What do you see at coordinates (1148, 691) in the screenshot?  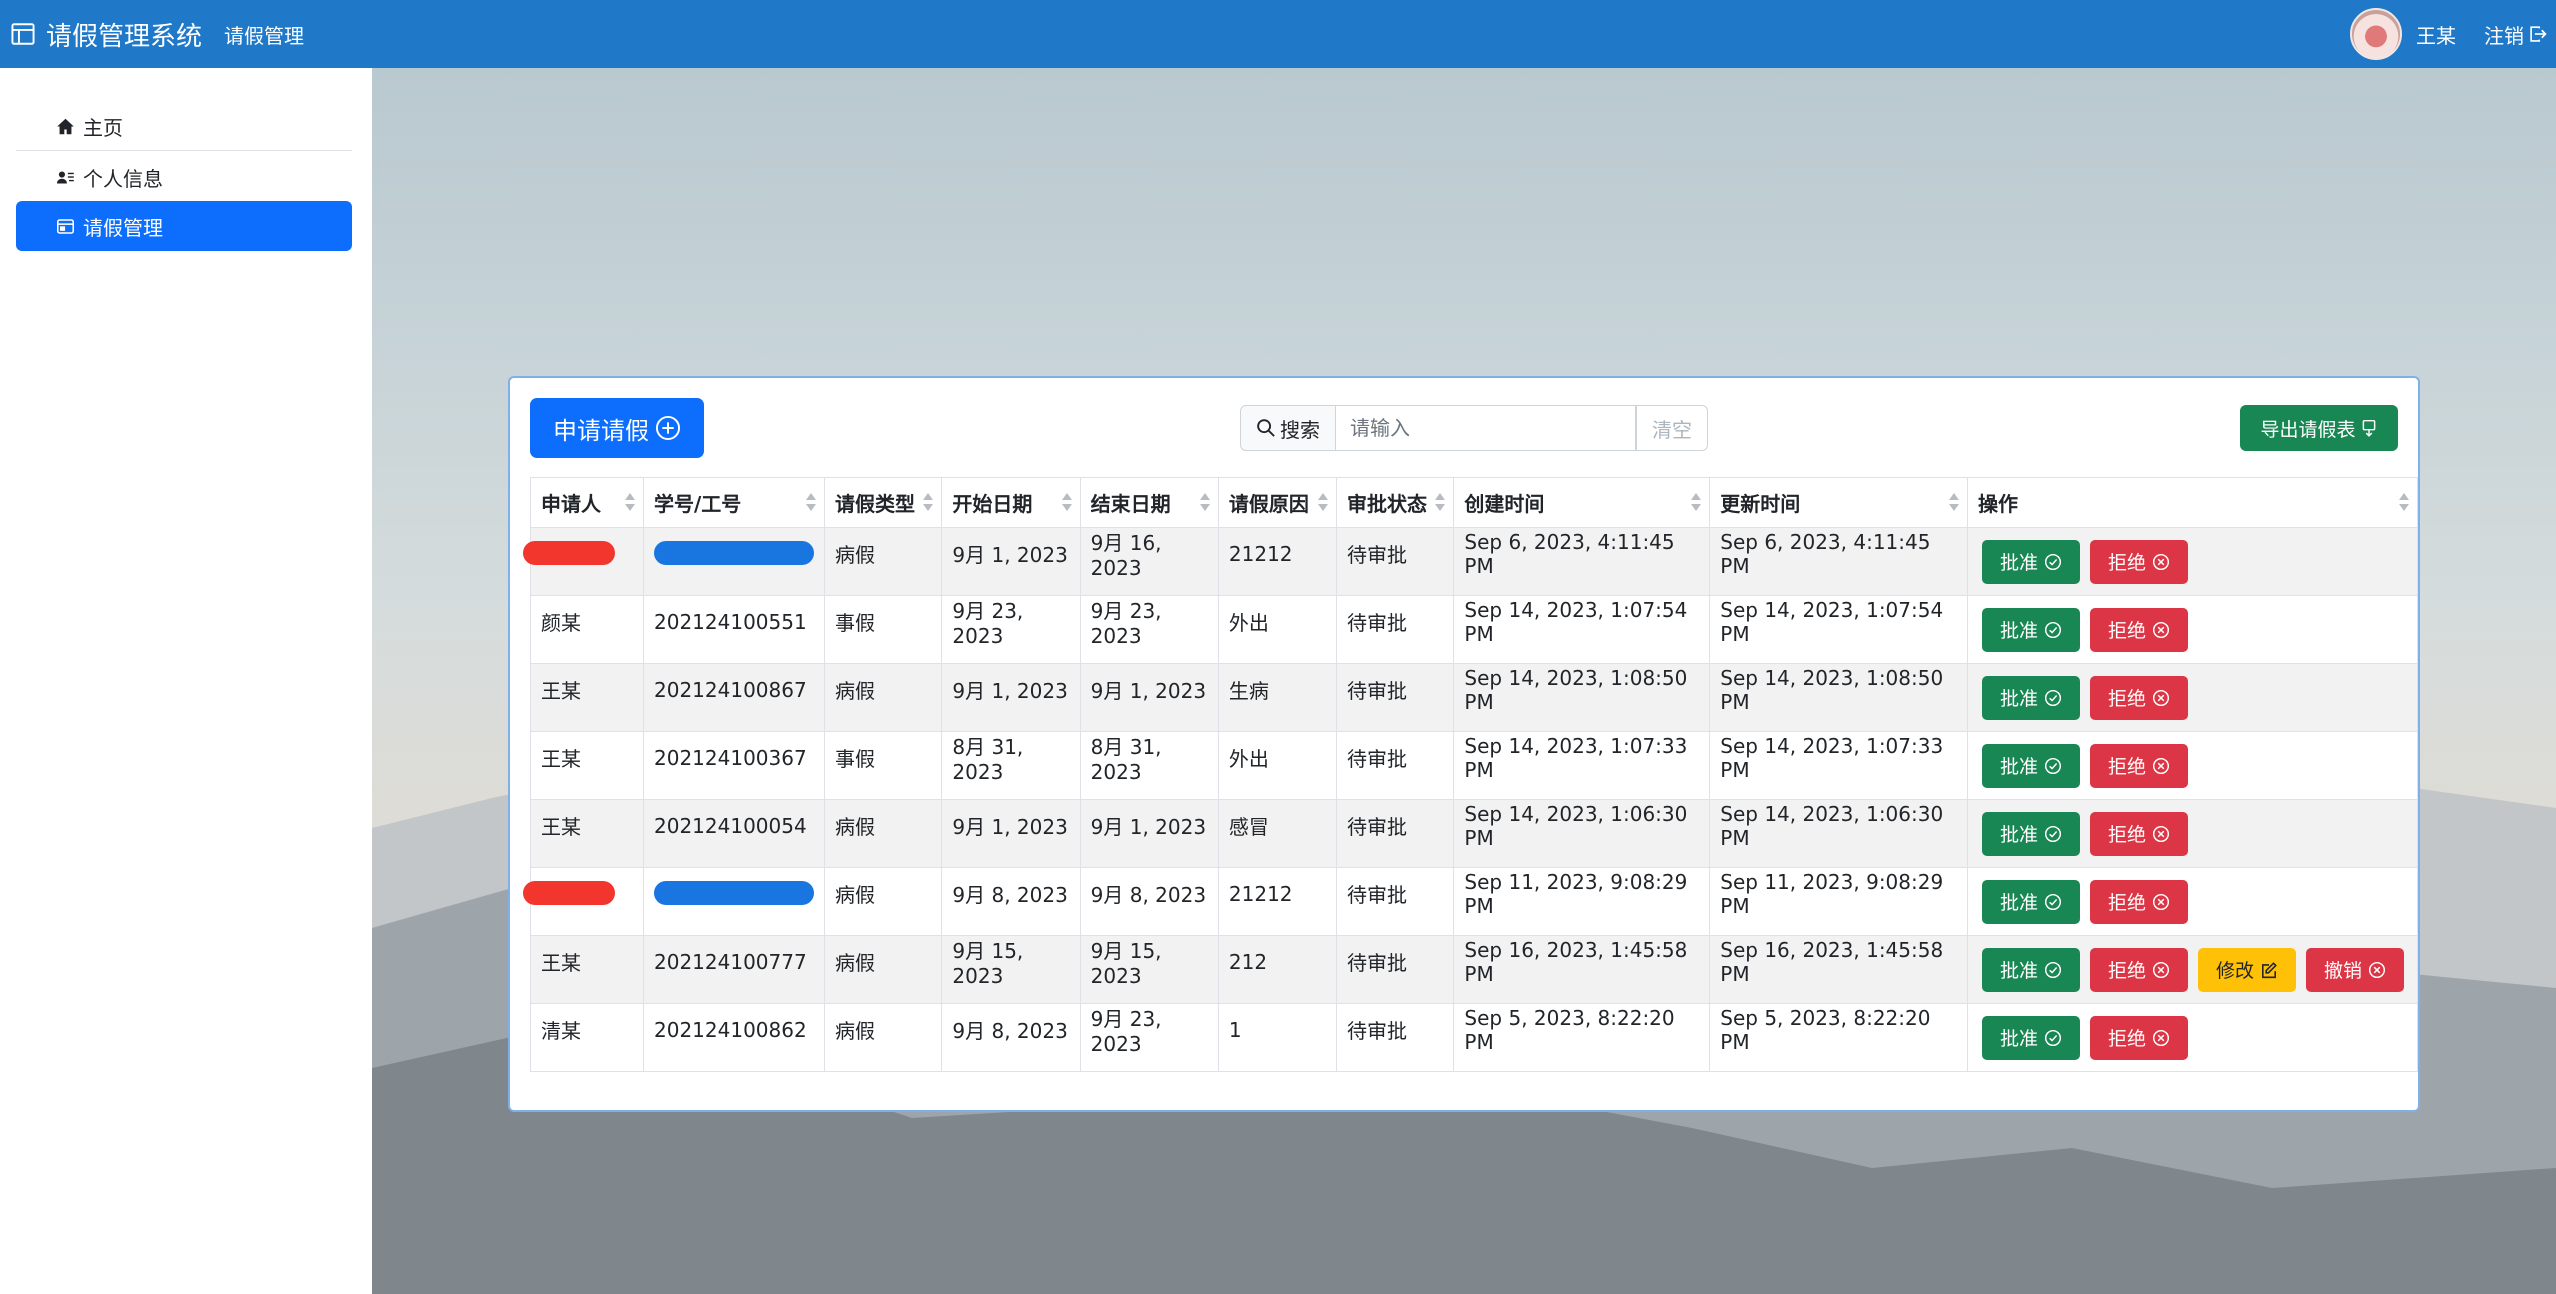 I see `cell-text: 9月 1, 2023` at bounding box center [1148, 691].